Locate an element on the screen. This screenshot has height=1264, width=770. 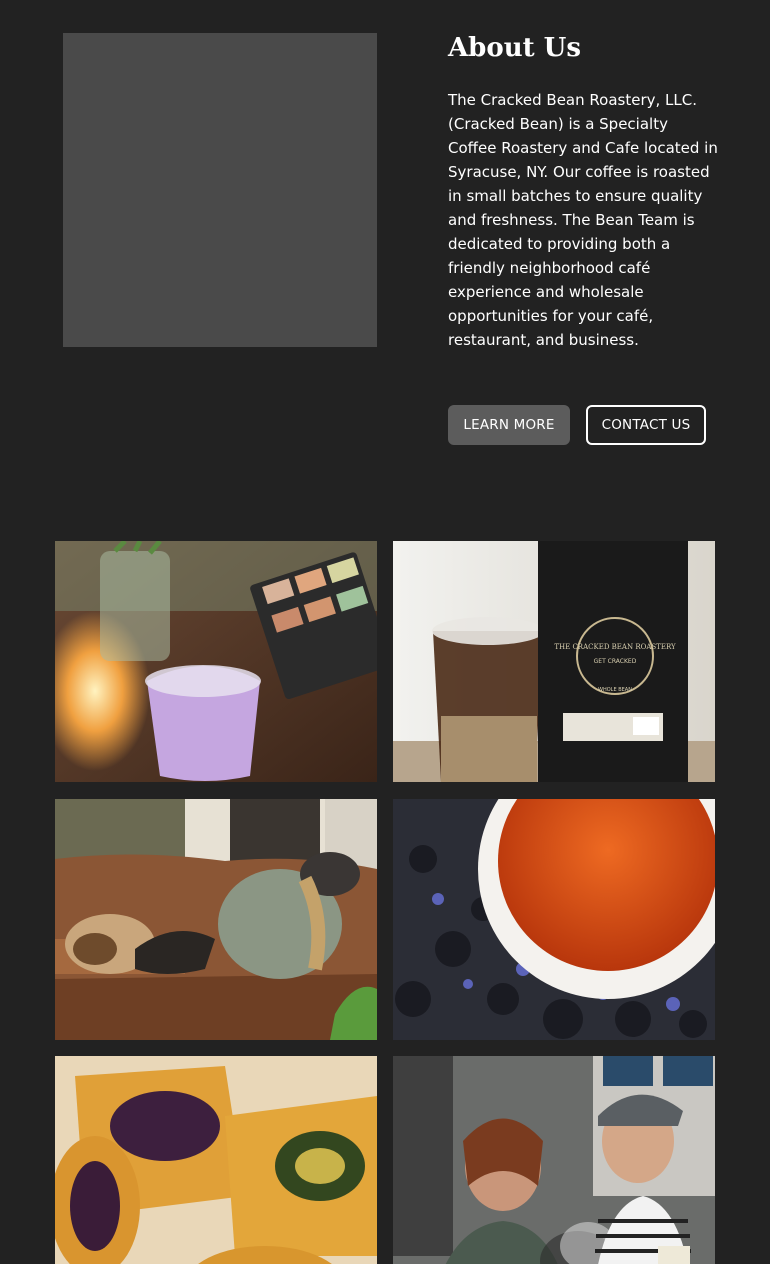
gallery-photo-two-people is located at coordinates (554, 1160).